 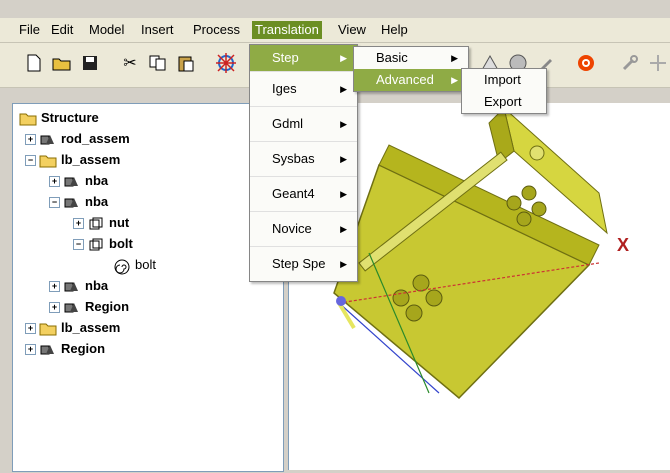 I want to click on tree-item: + nut, so click(x=101, y=223).